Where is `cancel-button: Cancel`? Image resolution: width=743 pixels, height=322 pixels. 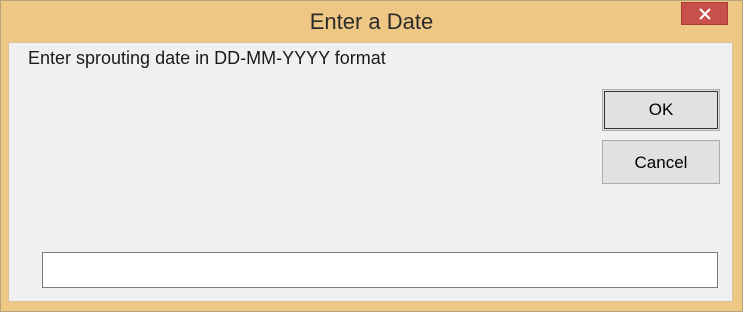
cancel-button: Cancel is located at coordinates (661, 162).